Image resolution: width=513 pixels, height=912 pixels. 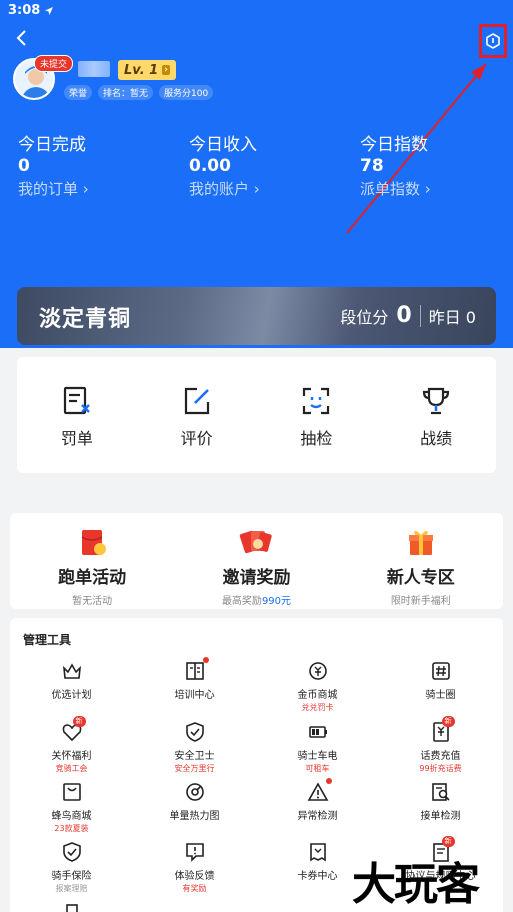 I want to click on tool-order-acceptance-check: 接单检测, so click(x=440, y=801).